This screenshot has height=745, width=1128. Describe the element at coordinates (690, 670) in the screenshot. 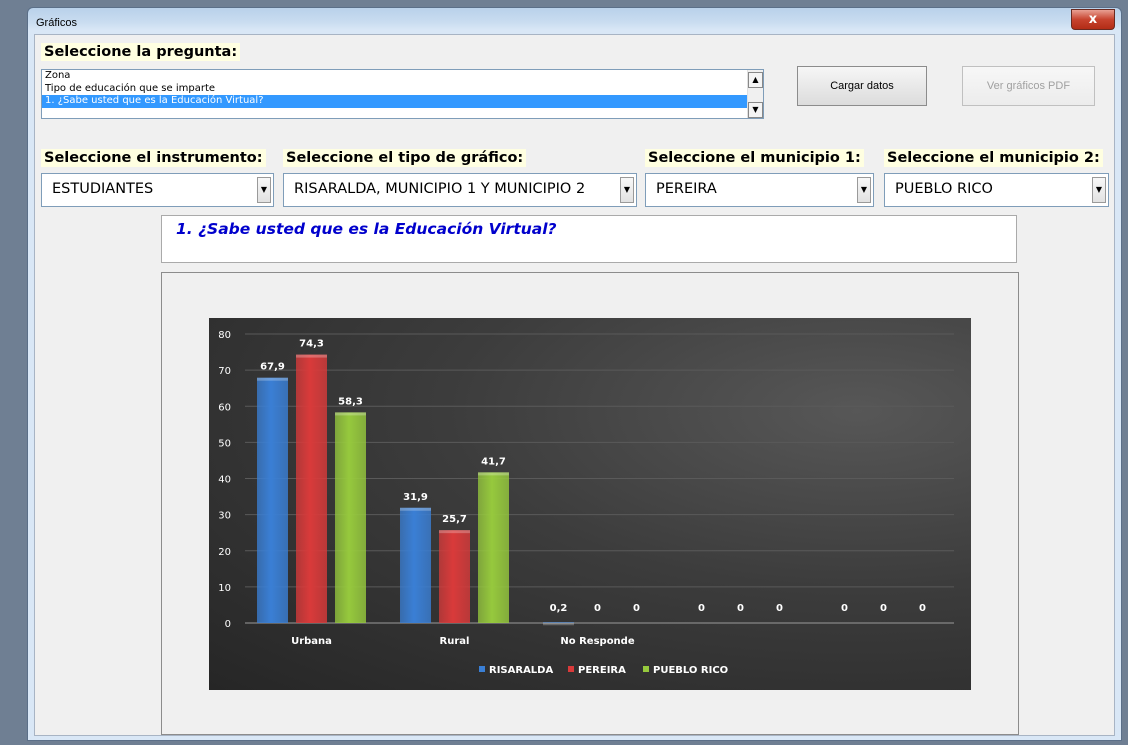

I see `legend-label: PUEBLO RICO` at that location.